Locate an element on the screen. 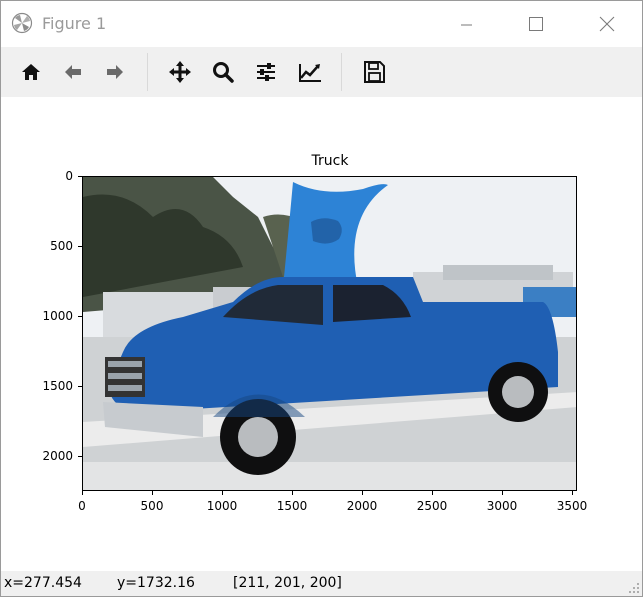 This screenshot has height=598, width=643. cursor-x-readout: x=277.454 is located at coordinates (43, 583).